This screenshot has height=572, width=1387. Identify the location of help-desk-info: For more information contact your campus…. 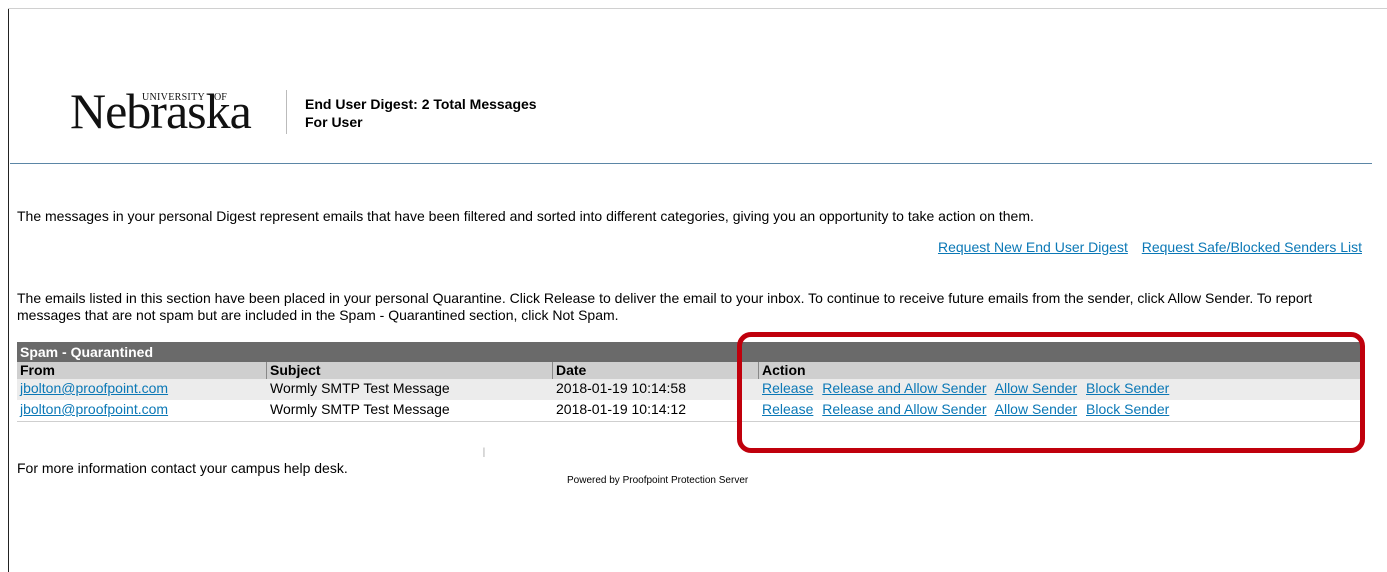
(182, 468).